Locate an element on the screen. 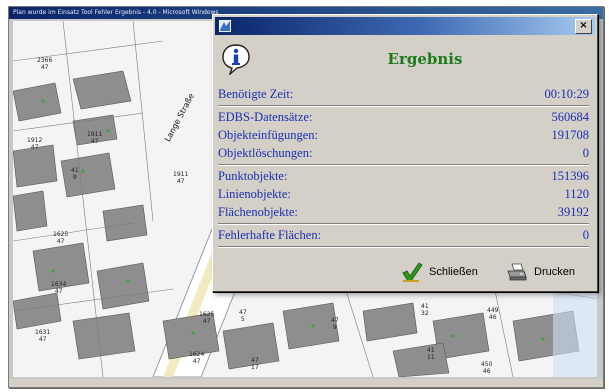  result-row: Objekteinfügungen: 191708 is located at coordinates (403, 135).